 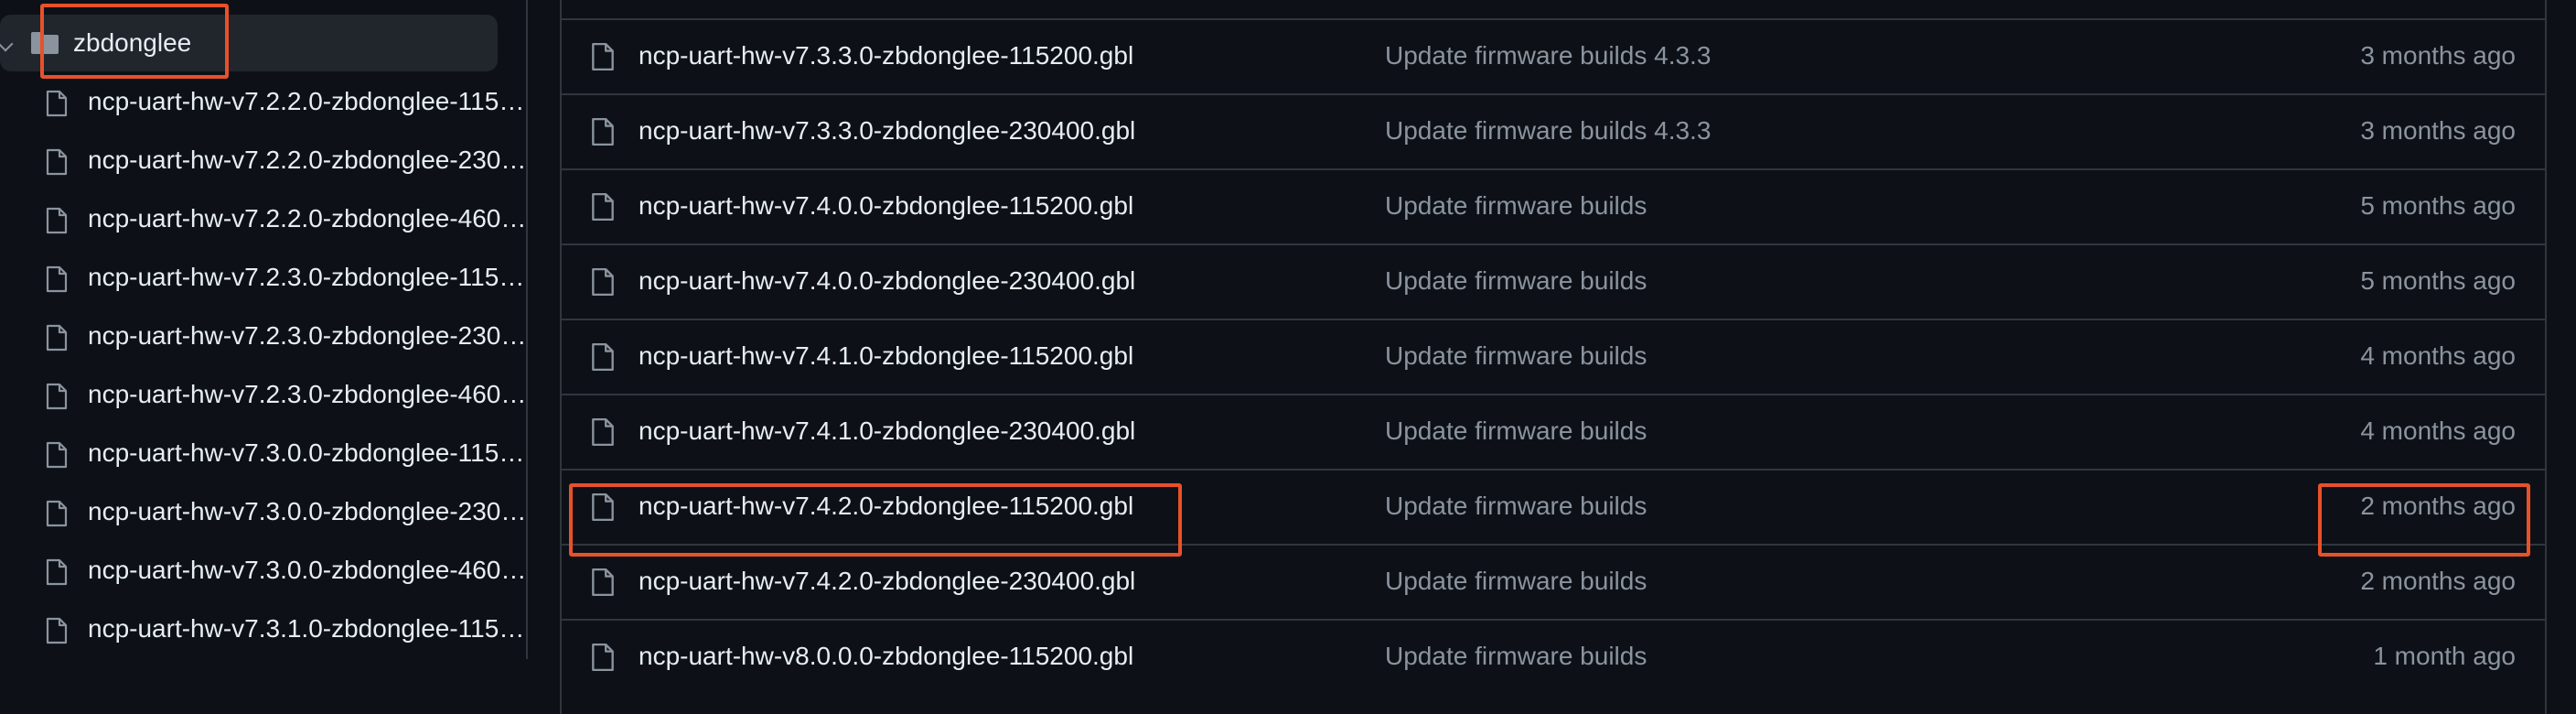 I want to click on commit-age: 1 month ago, so click(x=2444, y=656).